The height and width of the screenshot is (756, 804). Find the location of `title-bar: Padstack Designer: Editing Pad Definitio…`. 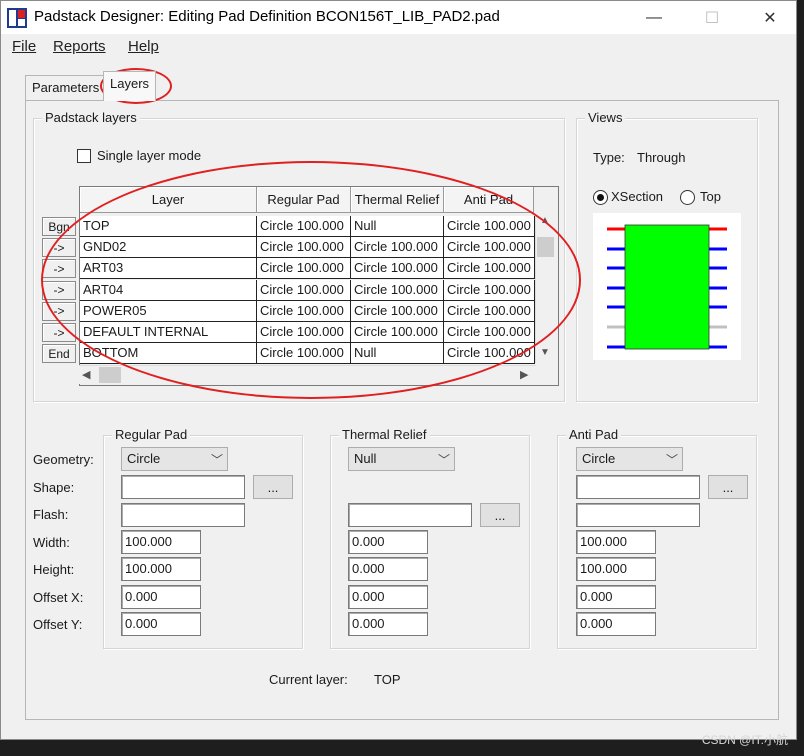

title-bar: Padstack Designer: Editing Pad Definitio… is located at coordinates (398, 17).